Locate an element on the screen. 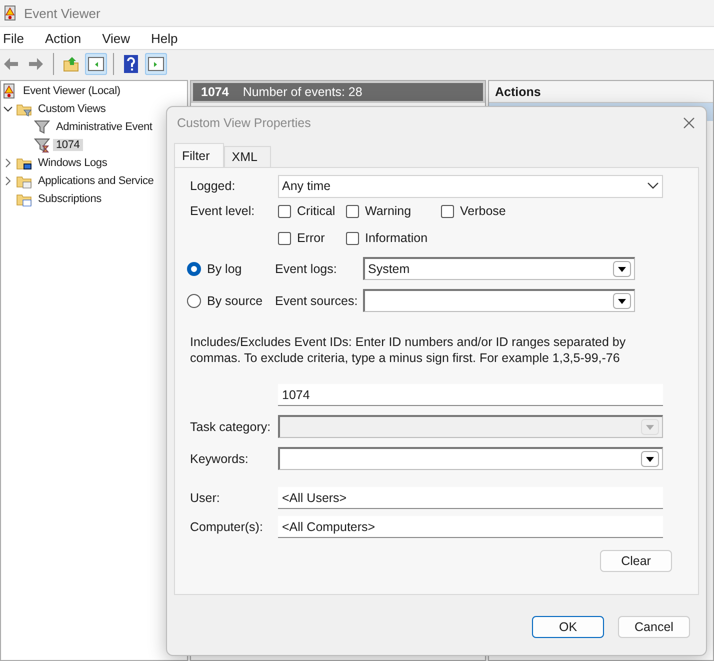 This screenshot has height=661, width=714. field-label: Keywords: is located at coordinates (219, 459).